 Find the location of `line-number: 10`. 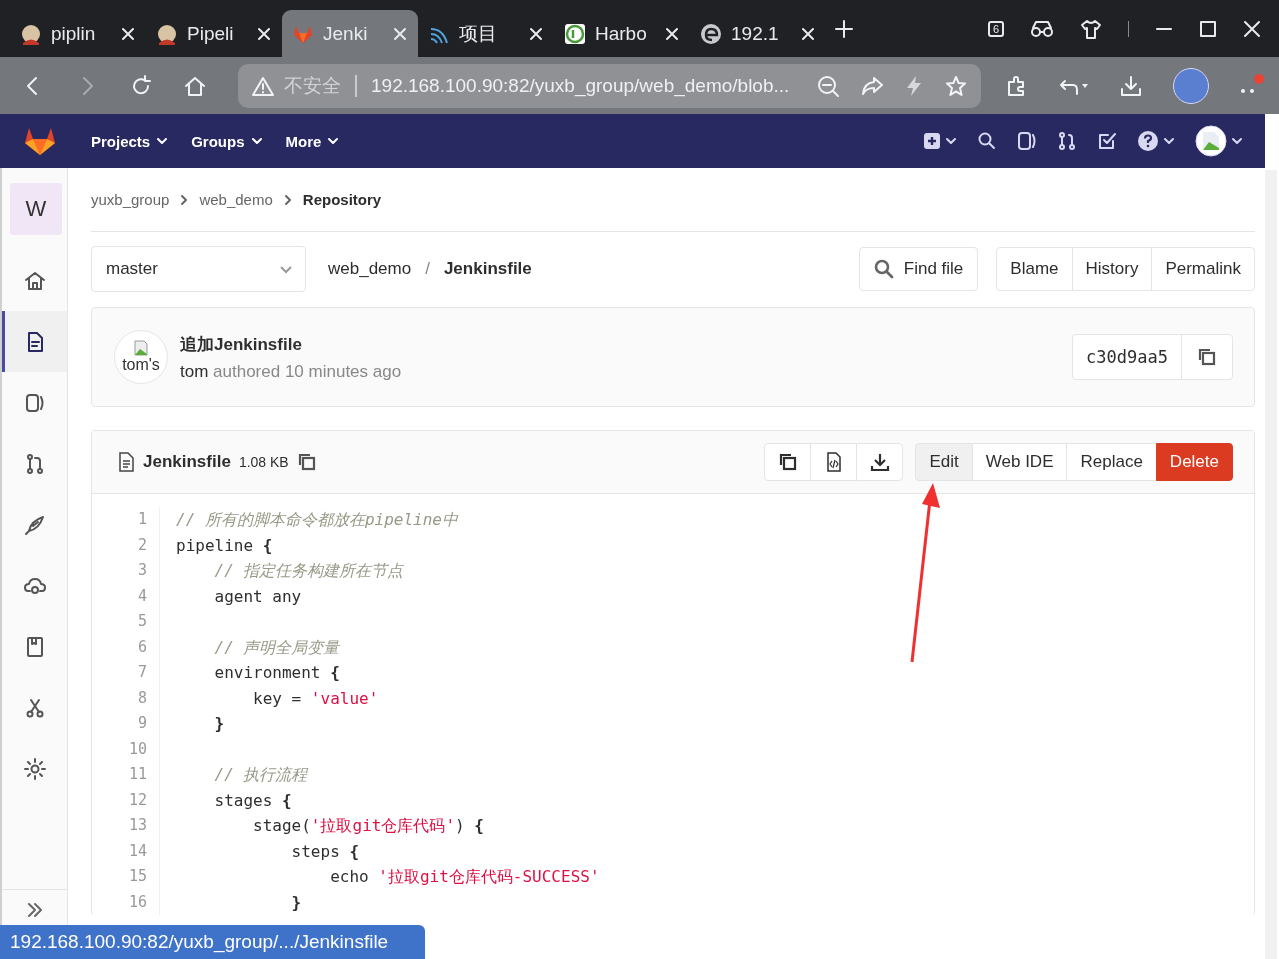

line-number: 10 is located at coordinates (137, 749).